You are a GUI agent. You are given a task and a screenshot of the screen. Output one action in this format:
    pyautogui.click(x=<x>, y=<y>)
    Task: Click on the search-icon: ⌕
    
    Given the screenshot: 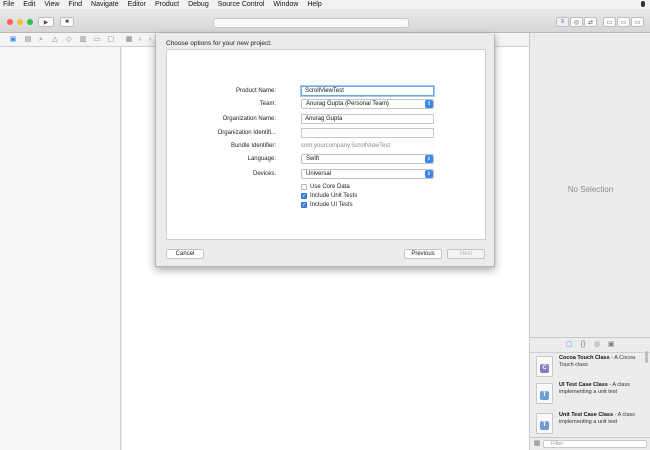 What is the action you would take?
    pyautogui.click(x=41, y=40)
    